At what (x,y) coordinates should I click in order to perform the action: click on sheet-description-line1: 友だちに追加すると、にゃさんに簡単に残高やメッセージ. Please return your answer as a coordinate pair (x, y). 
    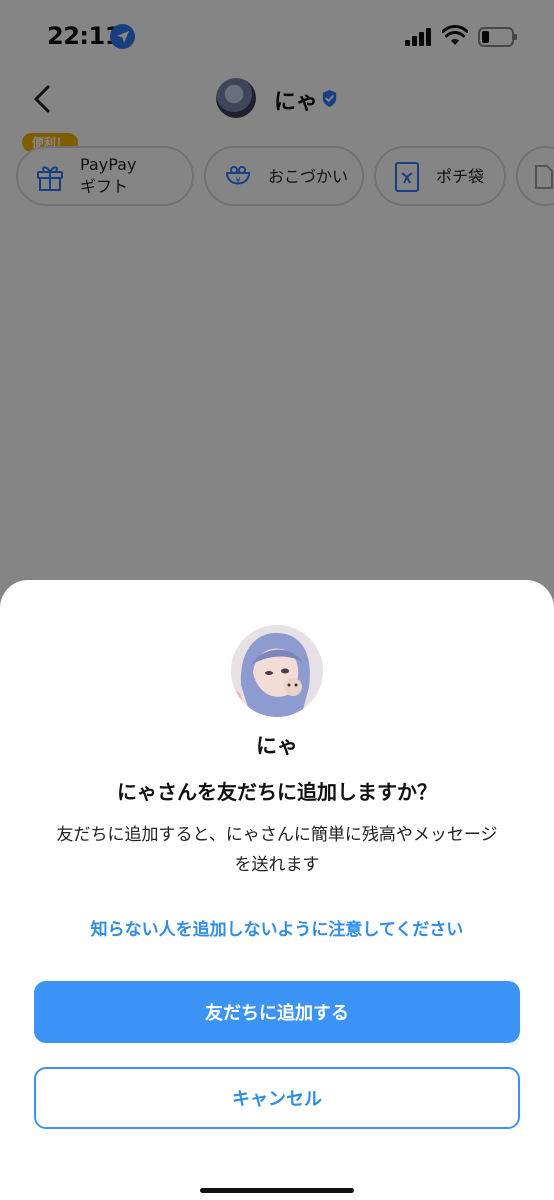
    Looking at the image, I should click on (277, 835).